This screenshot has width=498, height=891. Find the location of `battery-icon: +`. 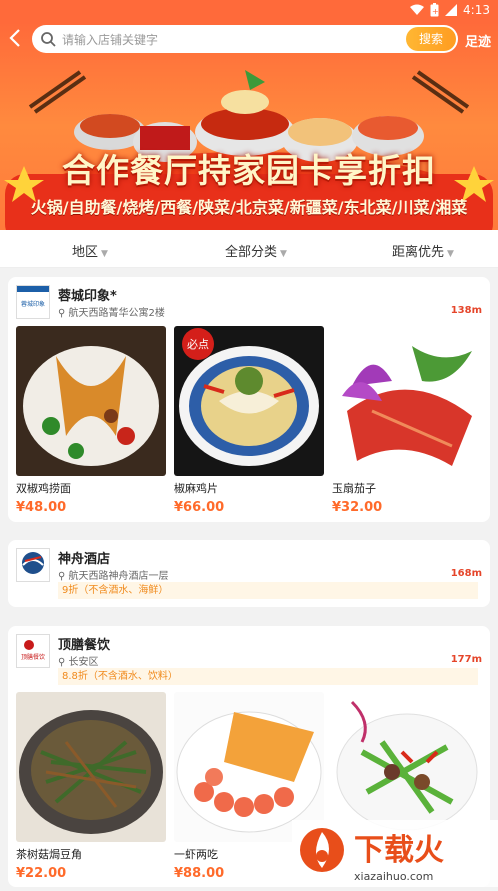

battery-icon: + is located at coordinates (434, 10).